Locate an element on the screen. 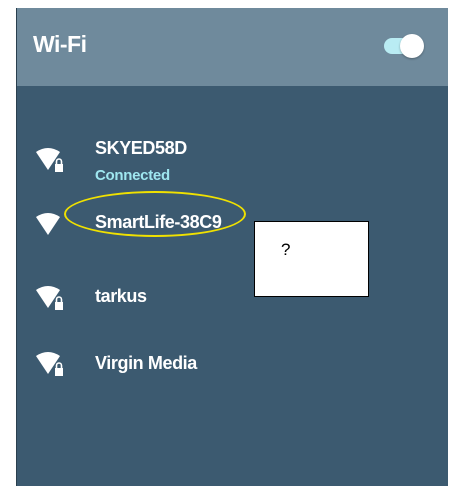 The image size is (450, 488). wifi-title: Wi-Fi is located at coordinates (60, 44).